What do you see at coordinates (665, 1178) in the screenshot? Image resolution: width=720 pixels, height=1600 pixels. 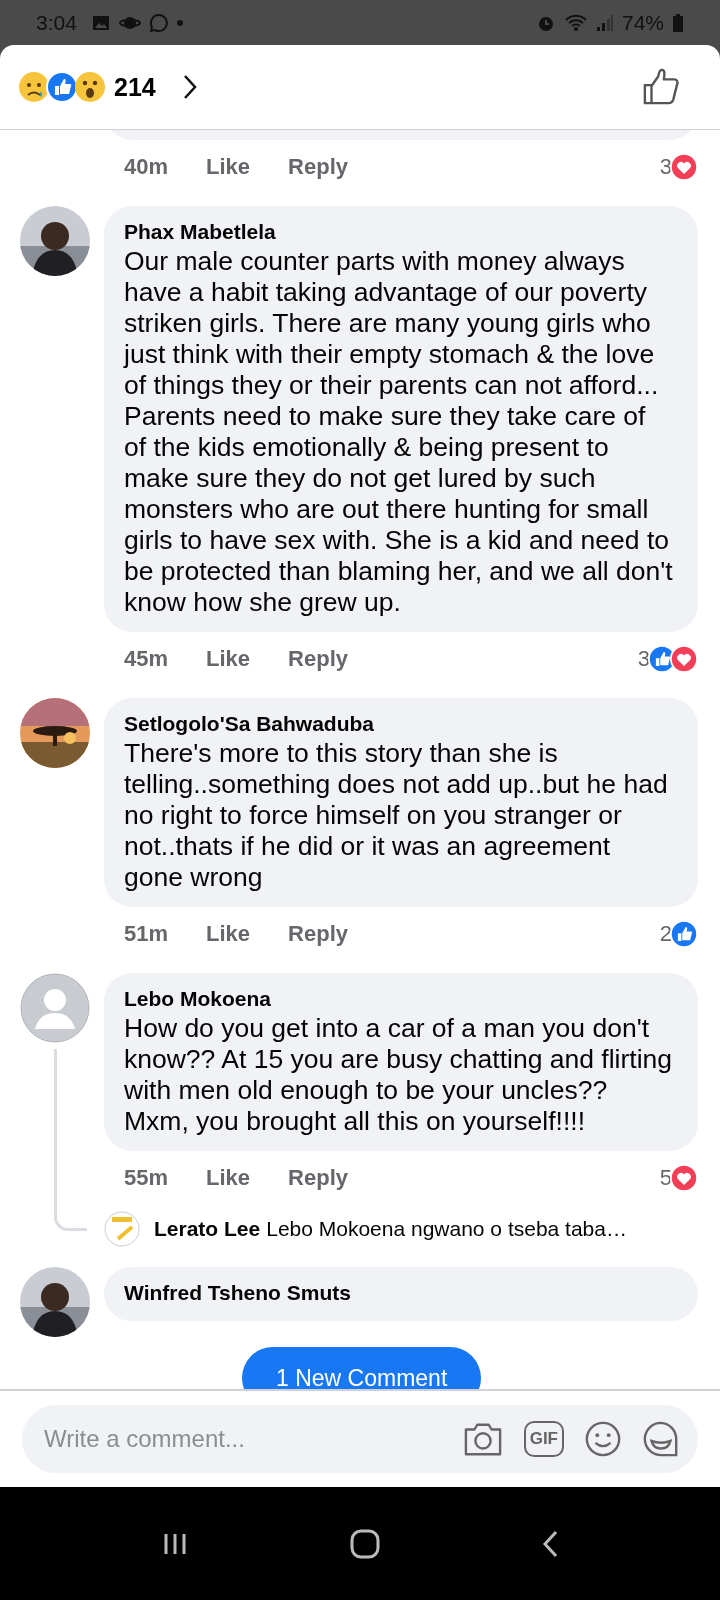 I see `reaction-count: 5` at bounding box center [665, 1178].